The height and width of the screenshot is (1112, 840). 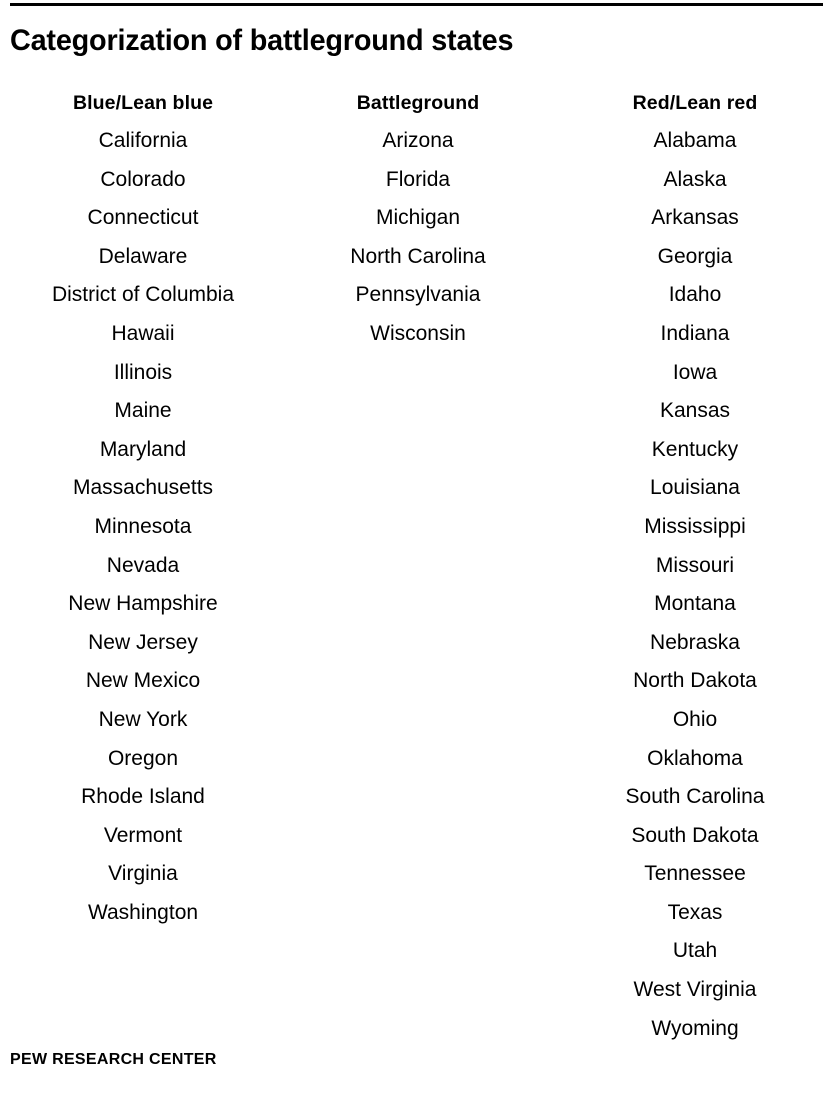 What do you see at coordinates (143, 179) in the screenshot?
I see `table-cell-state: Colorado` at bounding box center [143, 179].